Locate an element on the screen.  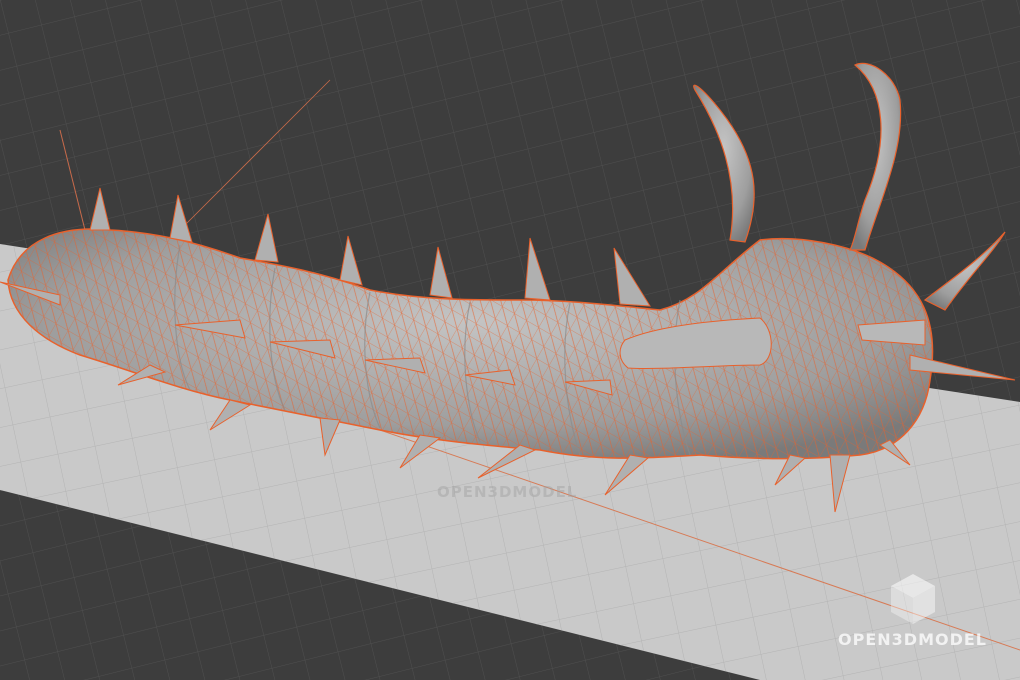
watermark-corner: OPEN3DMODEL is located at coordinates (912, 639).